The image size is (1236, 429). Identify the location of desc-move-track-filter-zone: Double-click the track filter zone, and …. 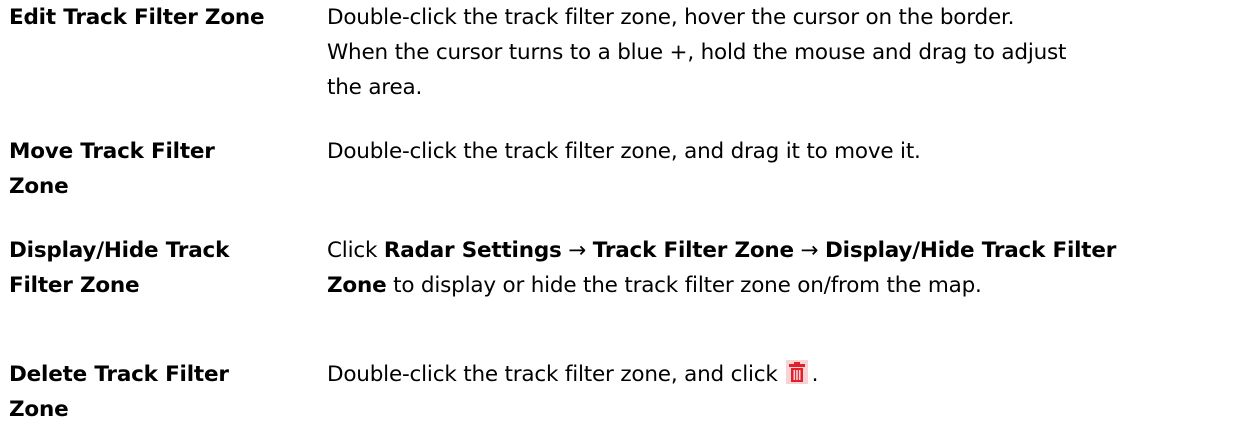
(779, 151).